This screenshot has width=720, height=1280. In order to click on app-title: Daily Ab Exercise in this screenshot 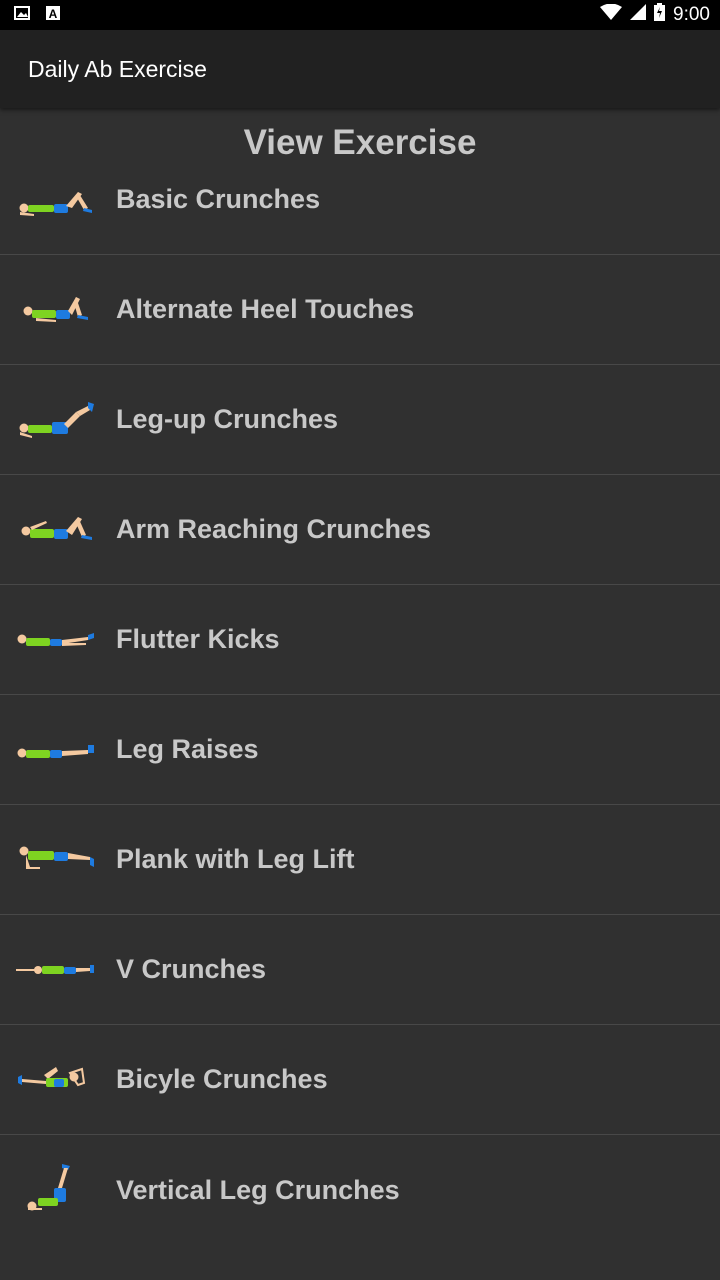, I will do `click(117, 68)`.